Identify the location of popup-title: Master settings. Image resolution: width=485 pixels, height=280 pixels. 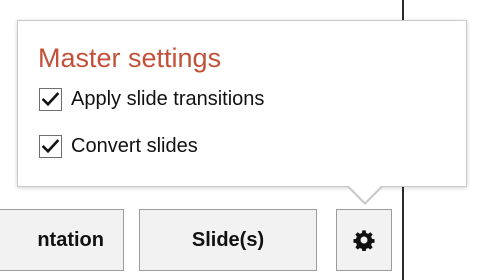
(130, 58).